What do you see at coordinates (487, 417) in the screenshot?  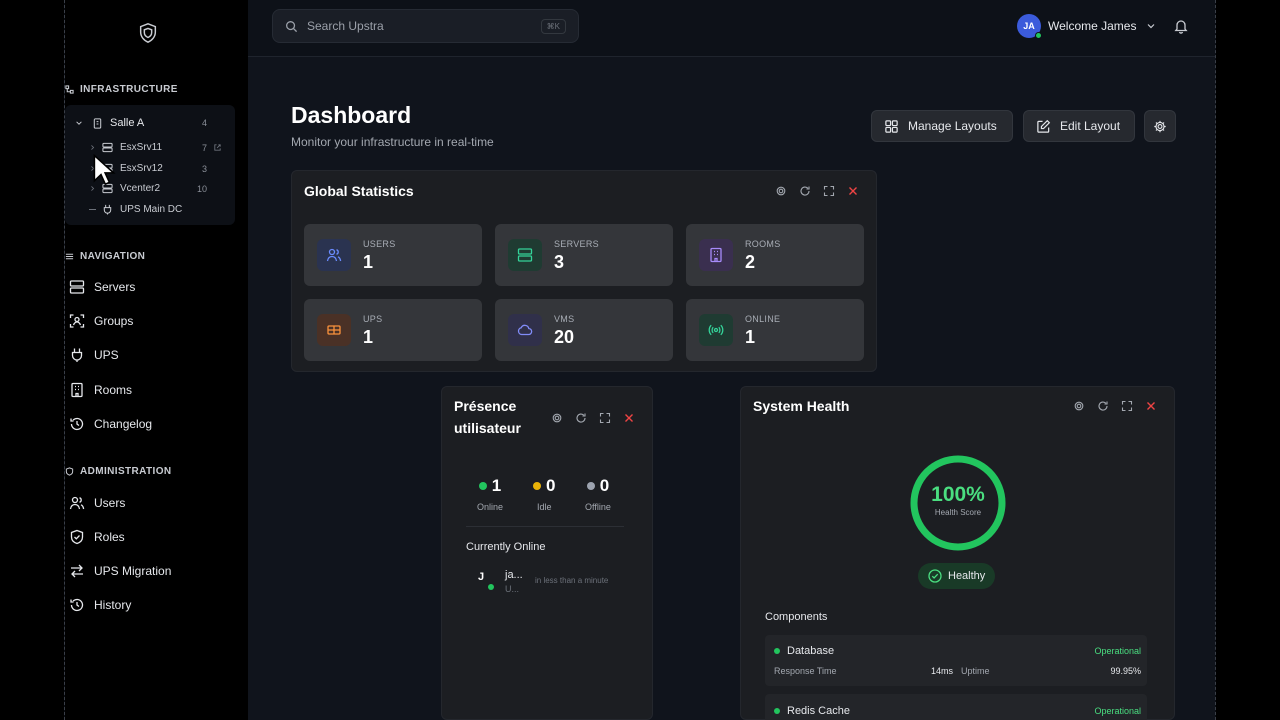 I see `card-title: Présence utilisateur` at bounding box center [487, 417].